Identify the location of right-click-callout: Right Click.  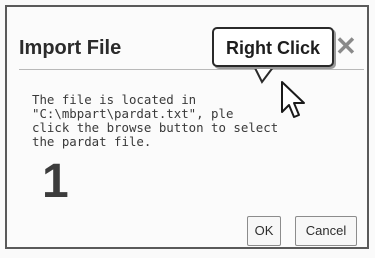
(273, 47).